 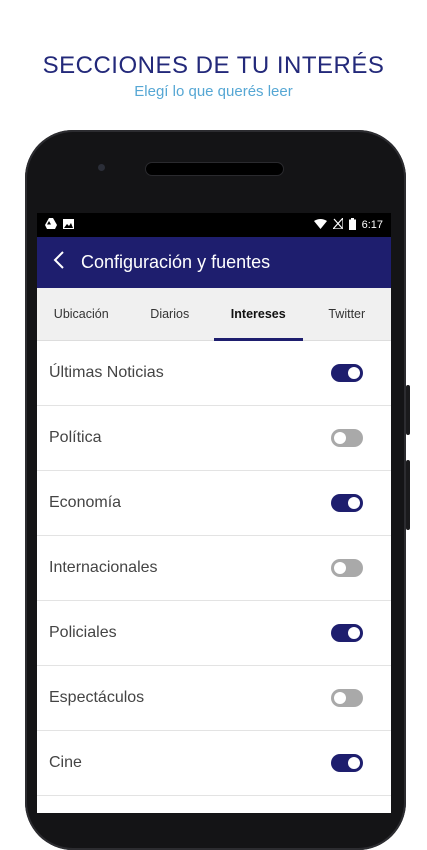 I want to click on interest-label: Espectáculos, so click(x=97, y=697).